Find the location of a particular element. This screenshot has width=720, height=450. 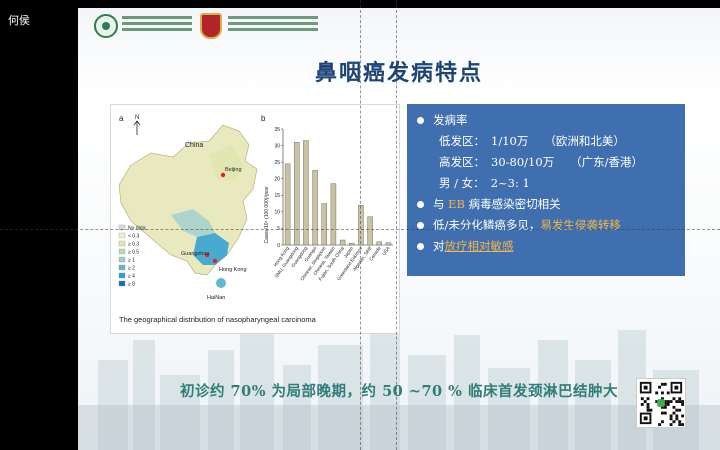

info-line: 低/未分化鳞癌多见，易发生侵袭转移 is located at coordinates (546, 225).